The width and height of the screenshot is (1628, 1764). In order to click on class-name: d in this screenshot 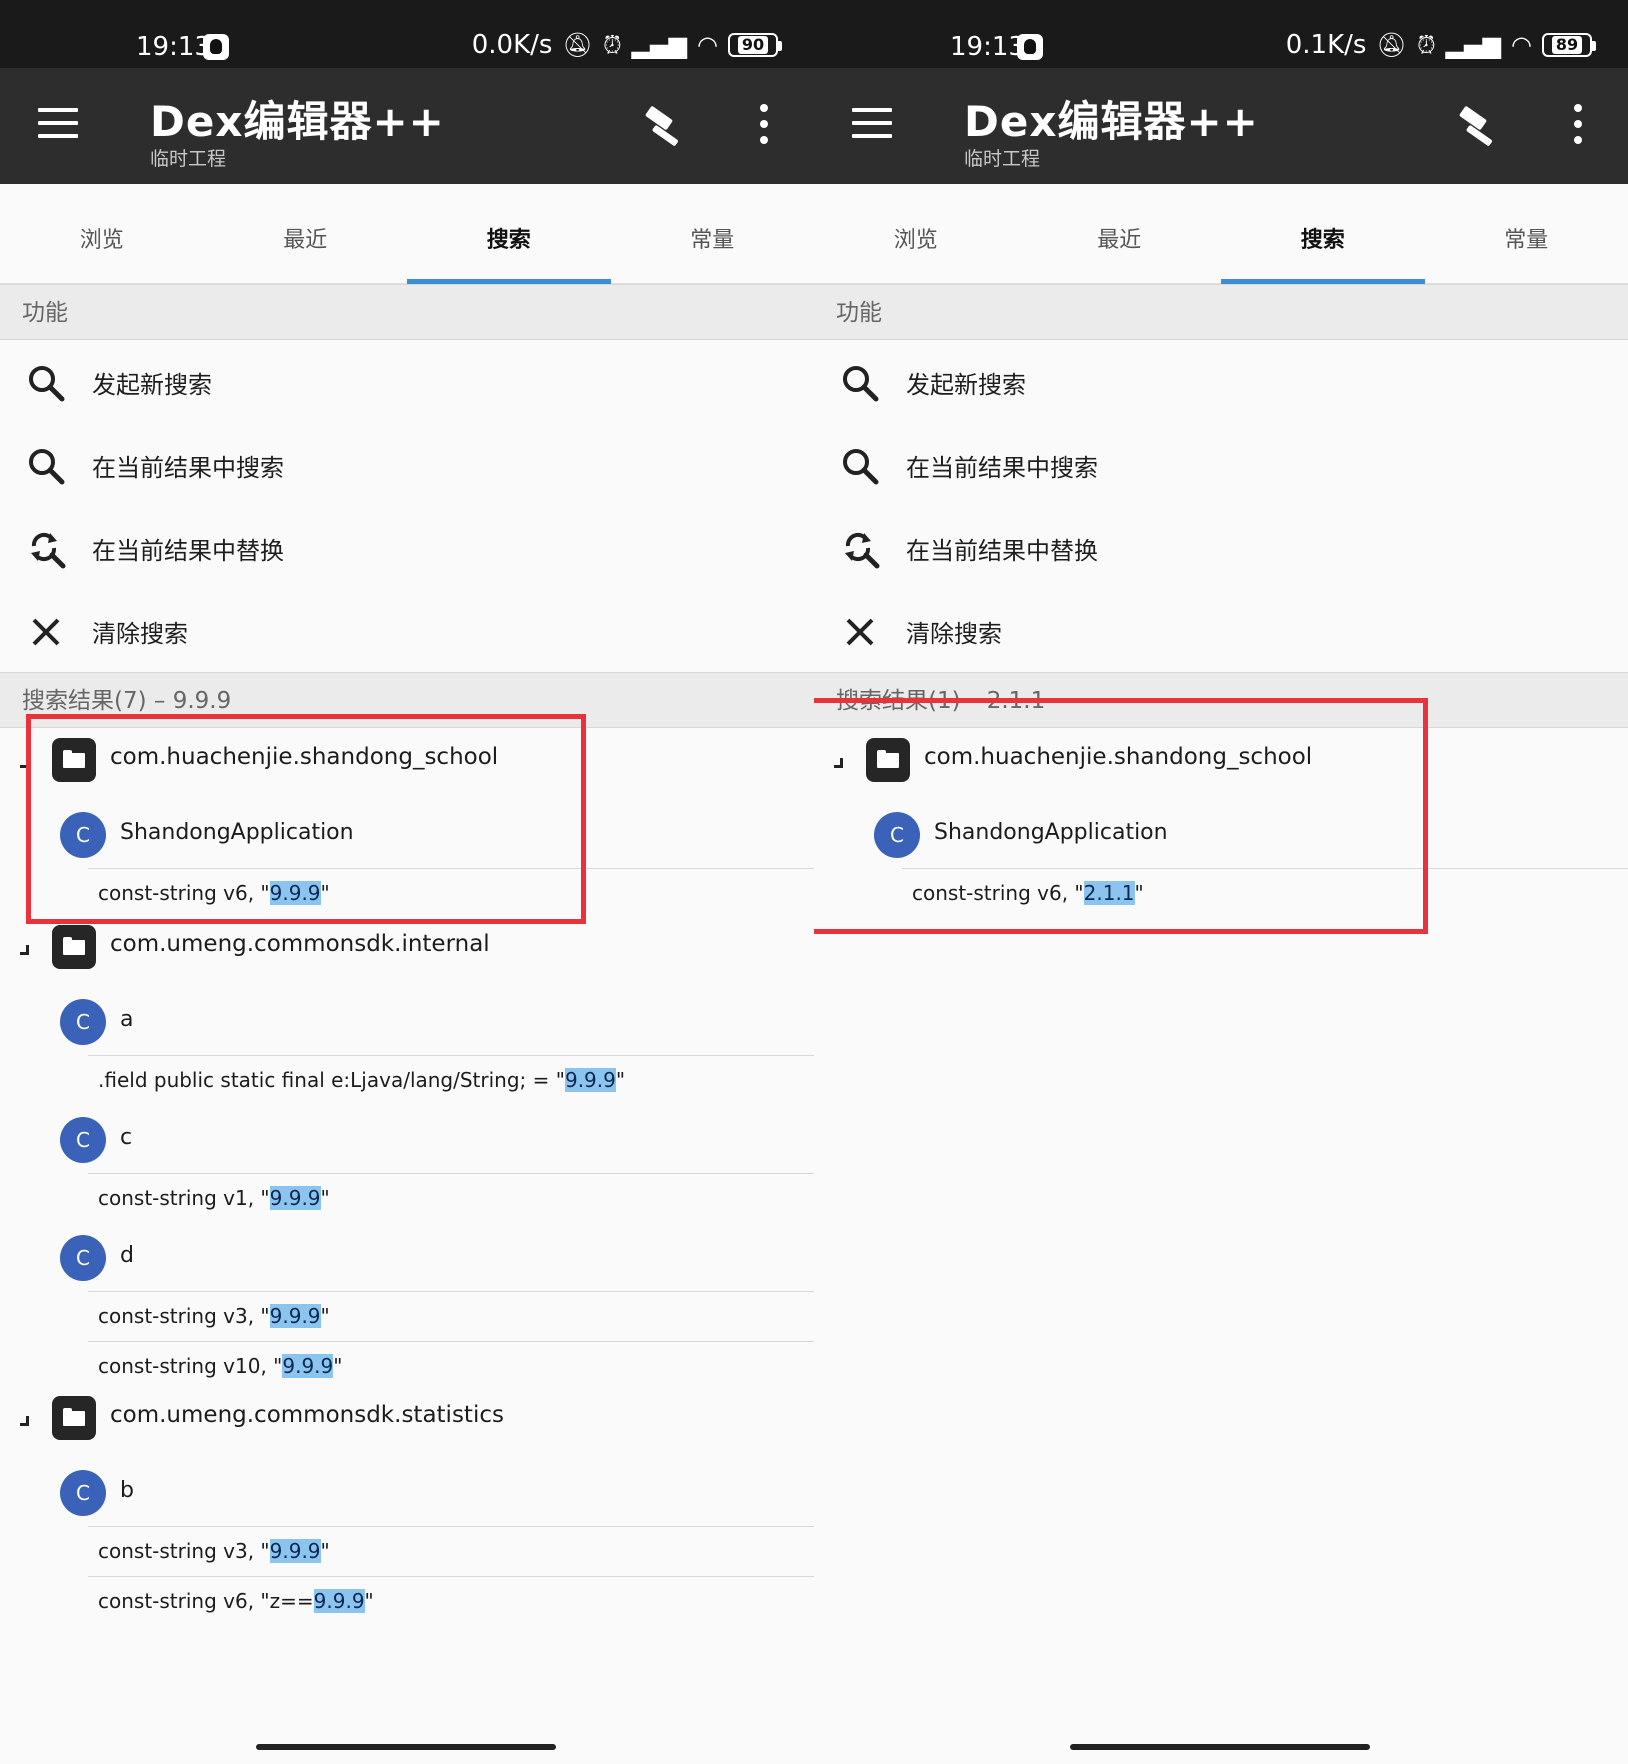, I will do `click(127, 1255)`.